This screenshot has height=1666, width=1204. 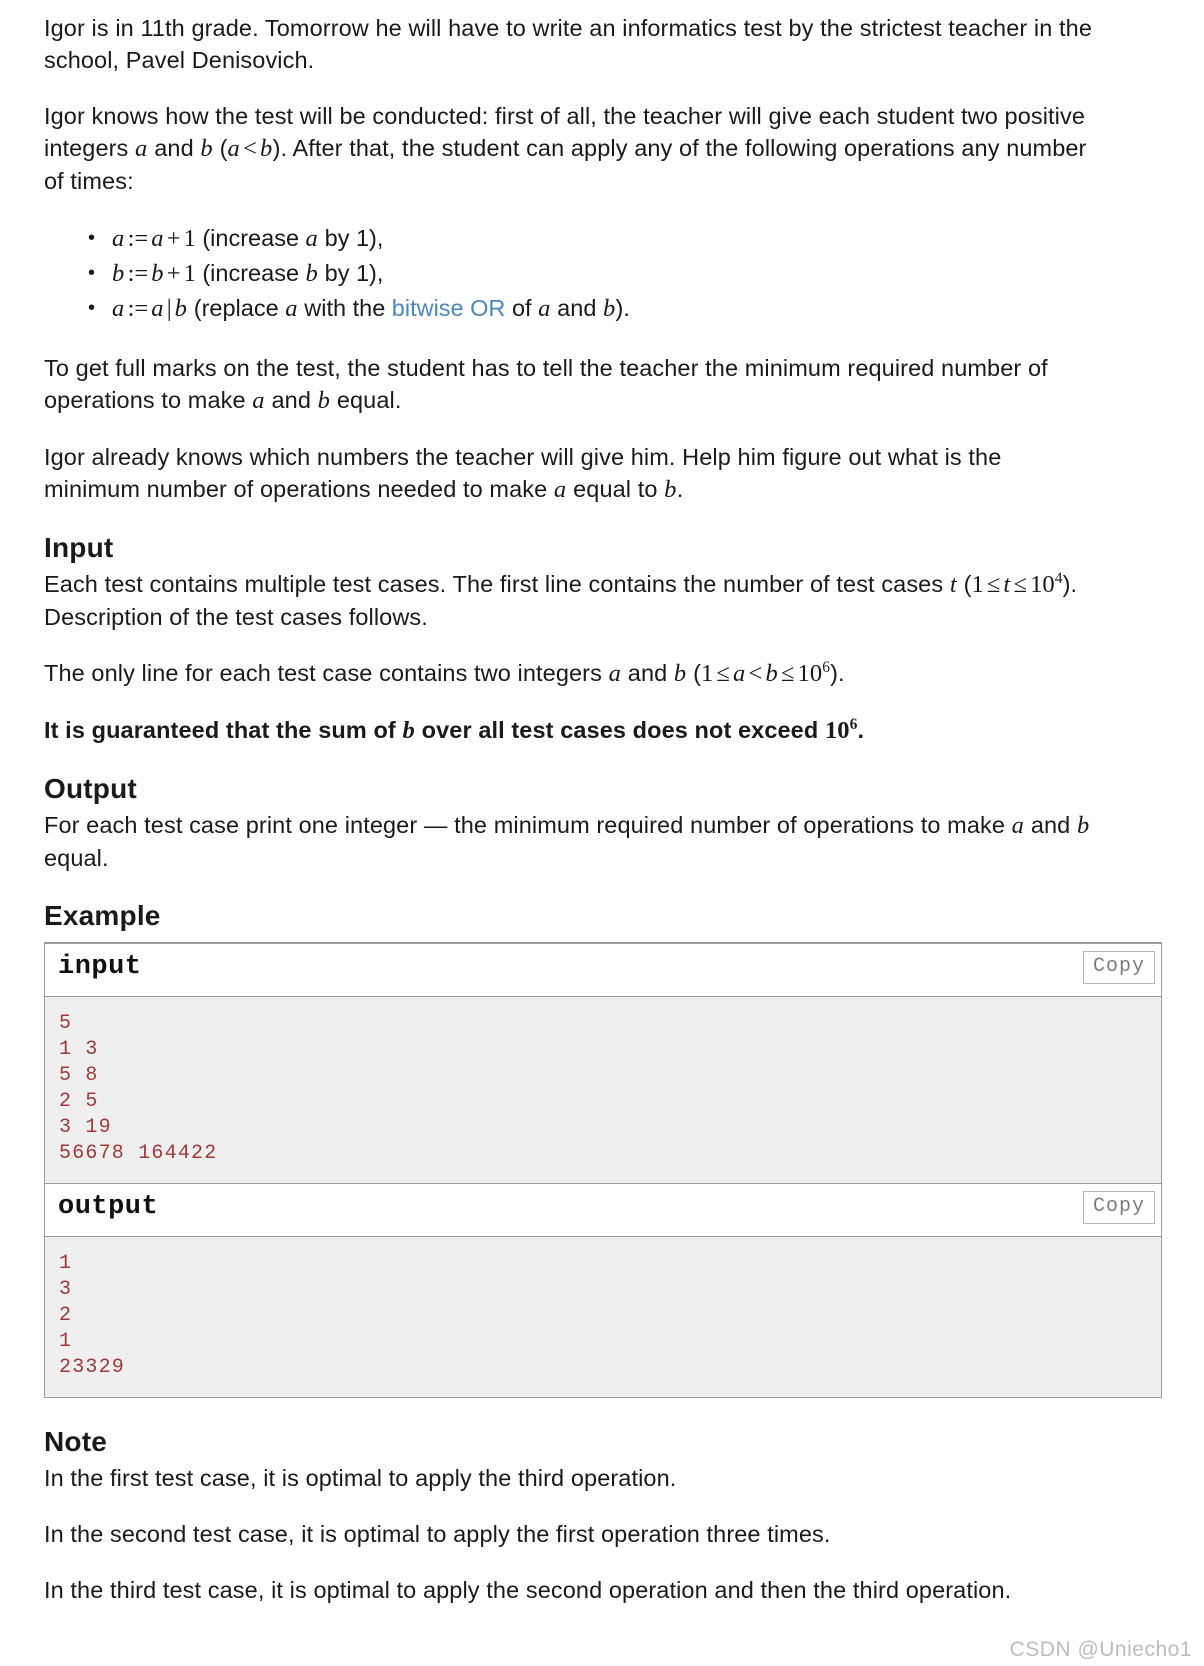 I want to click on input-p1-le-2: ≤, so click(x=1020, y=584).